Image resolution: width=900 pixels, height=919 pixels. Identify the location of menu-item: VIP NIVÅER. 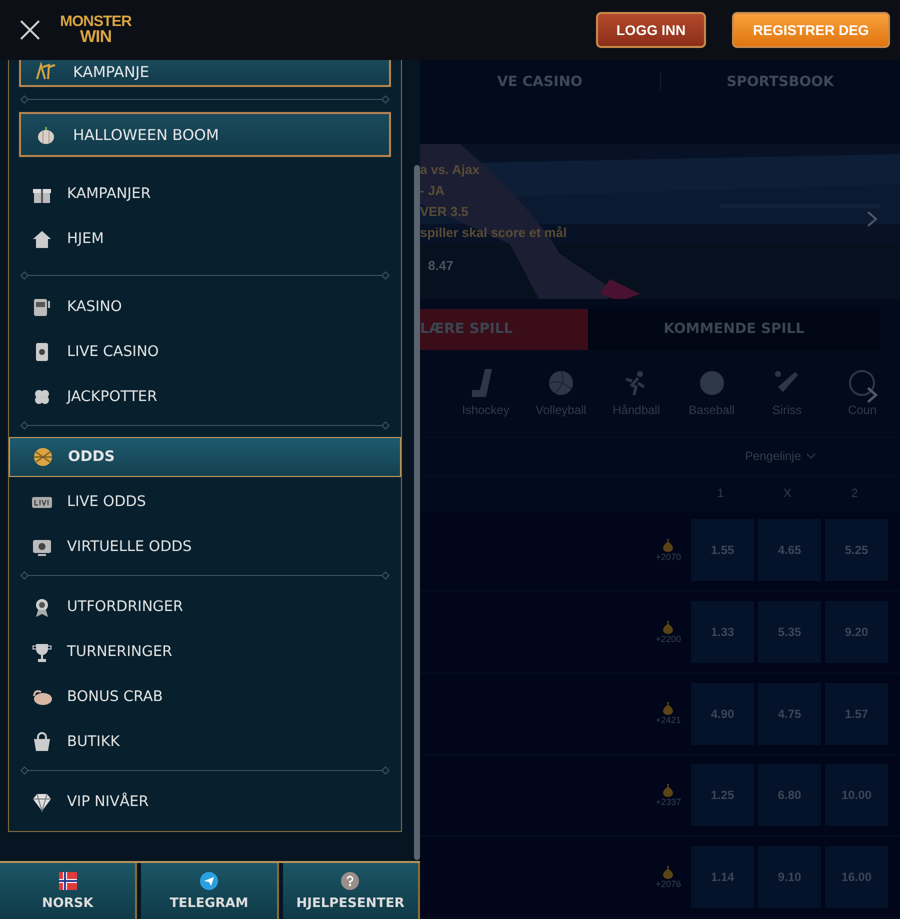
(205, 801).